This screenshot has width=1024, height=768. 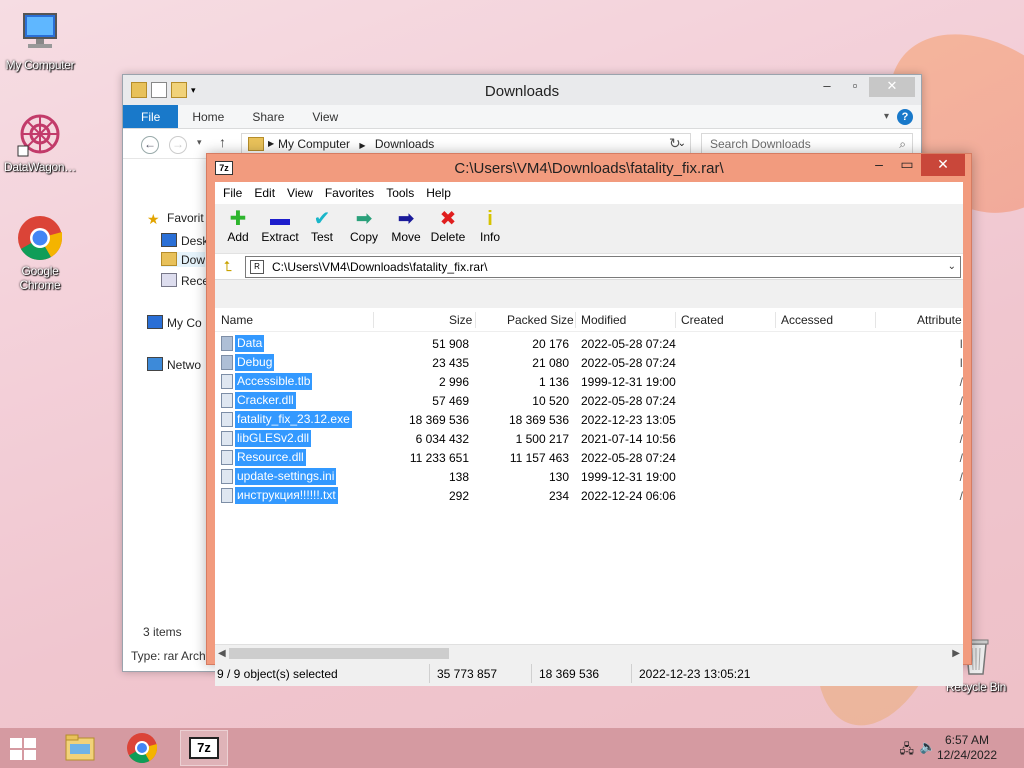 I want to click on file-size: 23 435, so click(x=450, y=363).